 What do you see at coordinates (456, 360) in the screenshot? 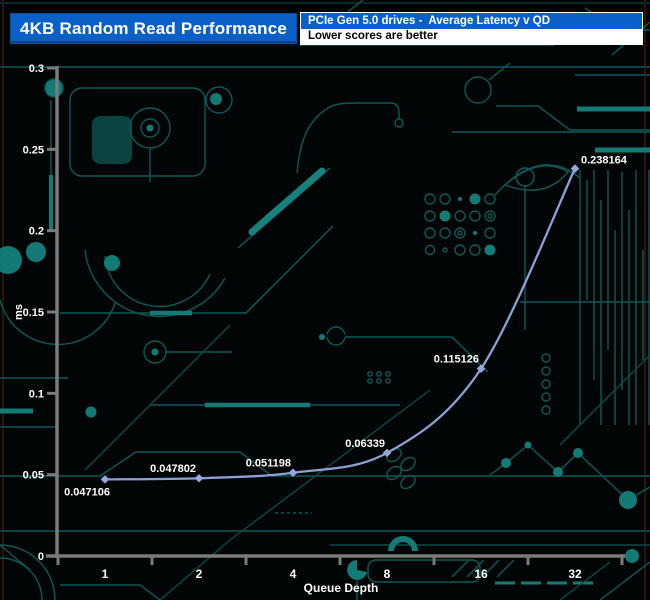
I see `data-point-label: 0.115126` at bounding box center [456, 360].